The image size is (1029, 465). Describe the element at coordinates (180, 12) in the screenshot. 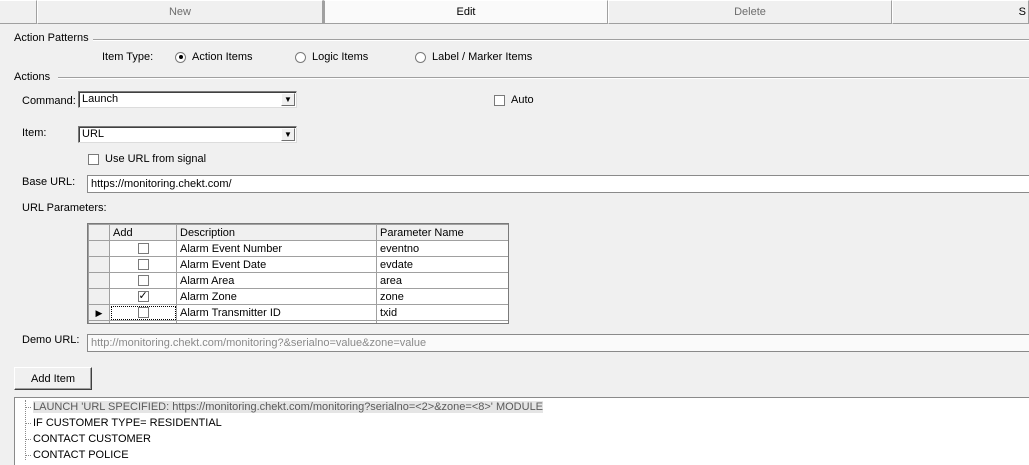

I see `new-button: New` at that location.